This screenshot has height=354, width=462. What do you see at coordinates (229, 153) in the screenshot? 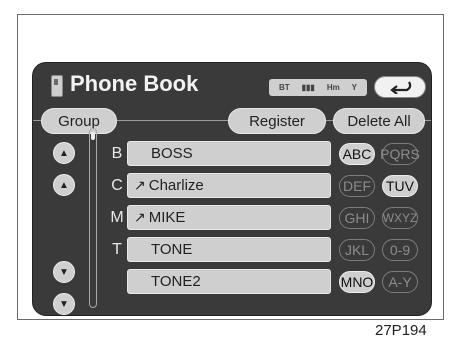
I see `list-item: BOSS` at bounding box center [229, 153].